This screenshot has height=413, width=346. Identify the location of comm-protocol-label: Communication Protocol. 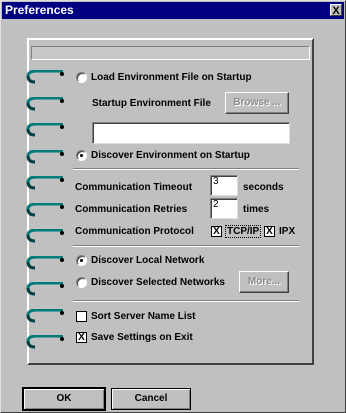
(134, 231).